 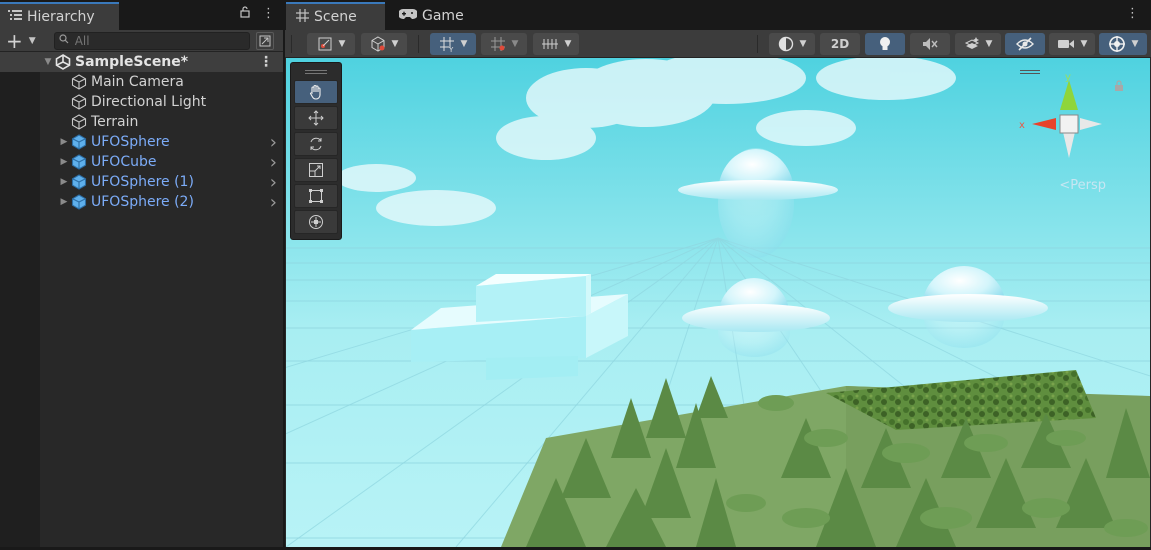 I want to click on gizmo-x-label: x, so click(x=1022, y=125).